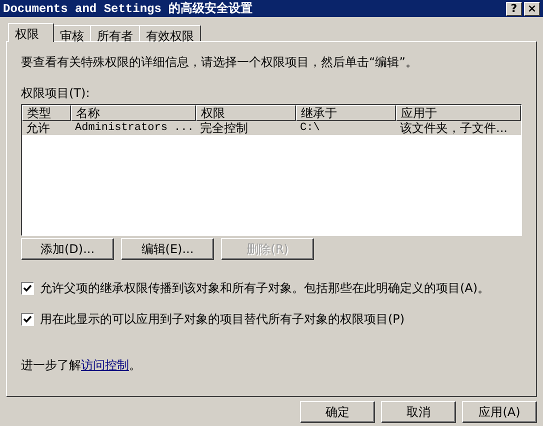 This screenshot has width=543, height=426. What do you see at coordinates (128, 8) in the screenshot?
I see `window-title: Documents and Settings 的高级安全设置` at bounding box center [128, 8].